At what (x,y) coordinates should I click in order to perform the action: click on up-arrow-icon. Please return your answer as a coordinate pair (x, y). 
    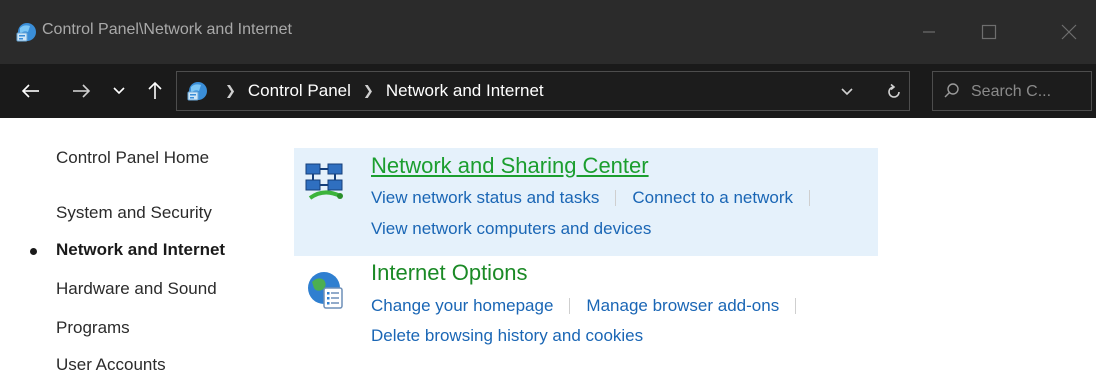
    Looking at the image, I should click on (155, 90).